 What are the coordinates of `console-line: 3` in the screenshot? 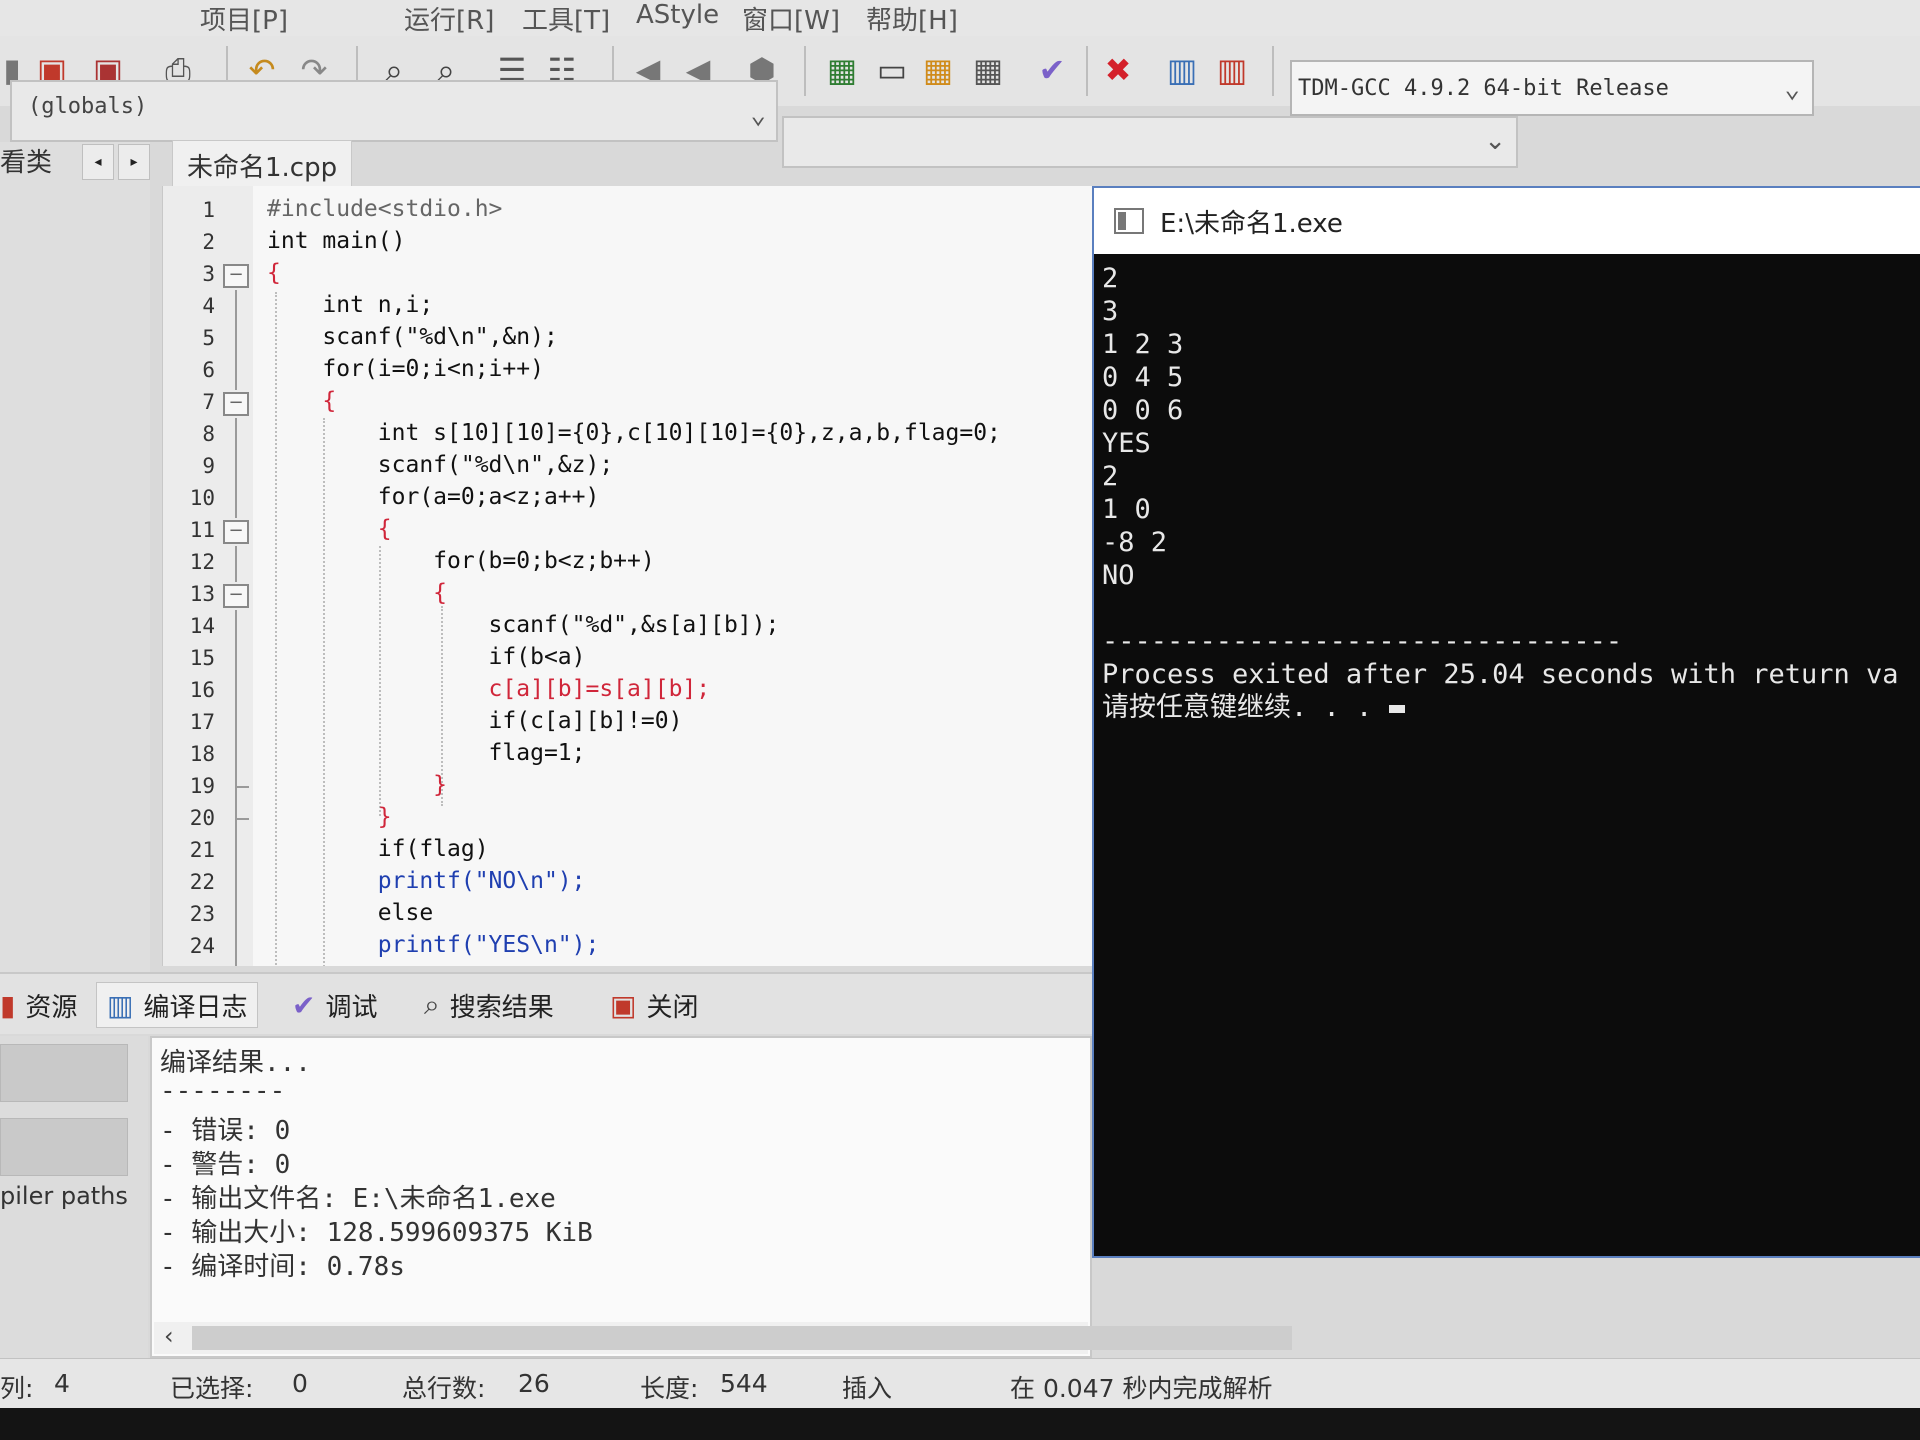 It's located at (1110, 311).